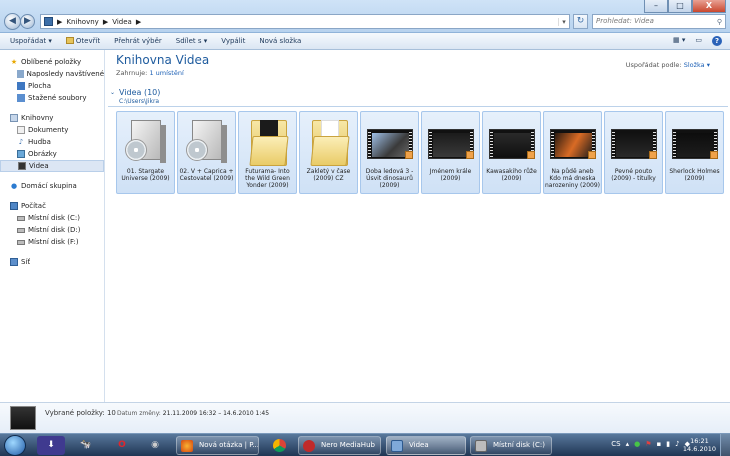  Describe the element at coordinates (52, 62) in the screenshot. I see `sidebar-item-favorites: ★ Oblíbené položky` at that location.